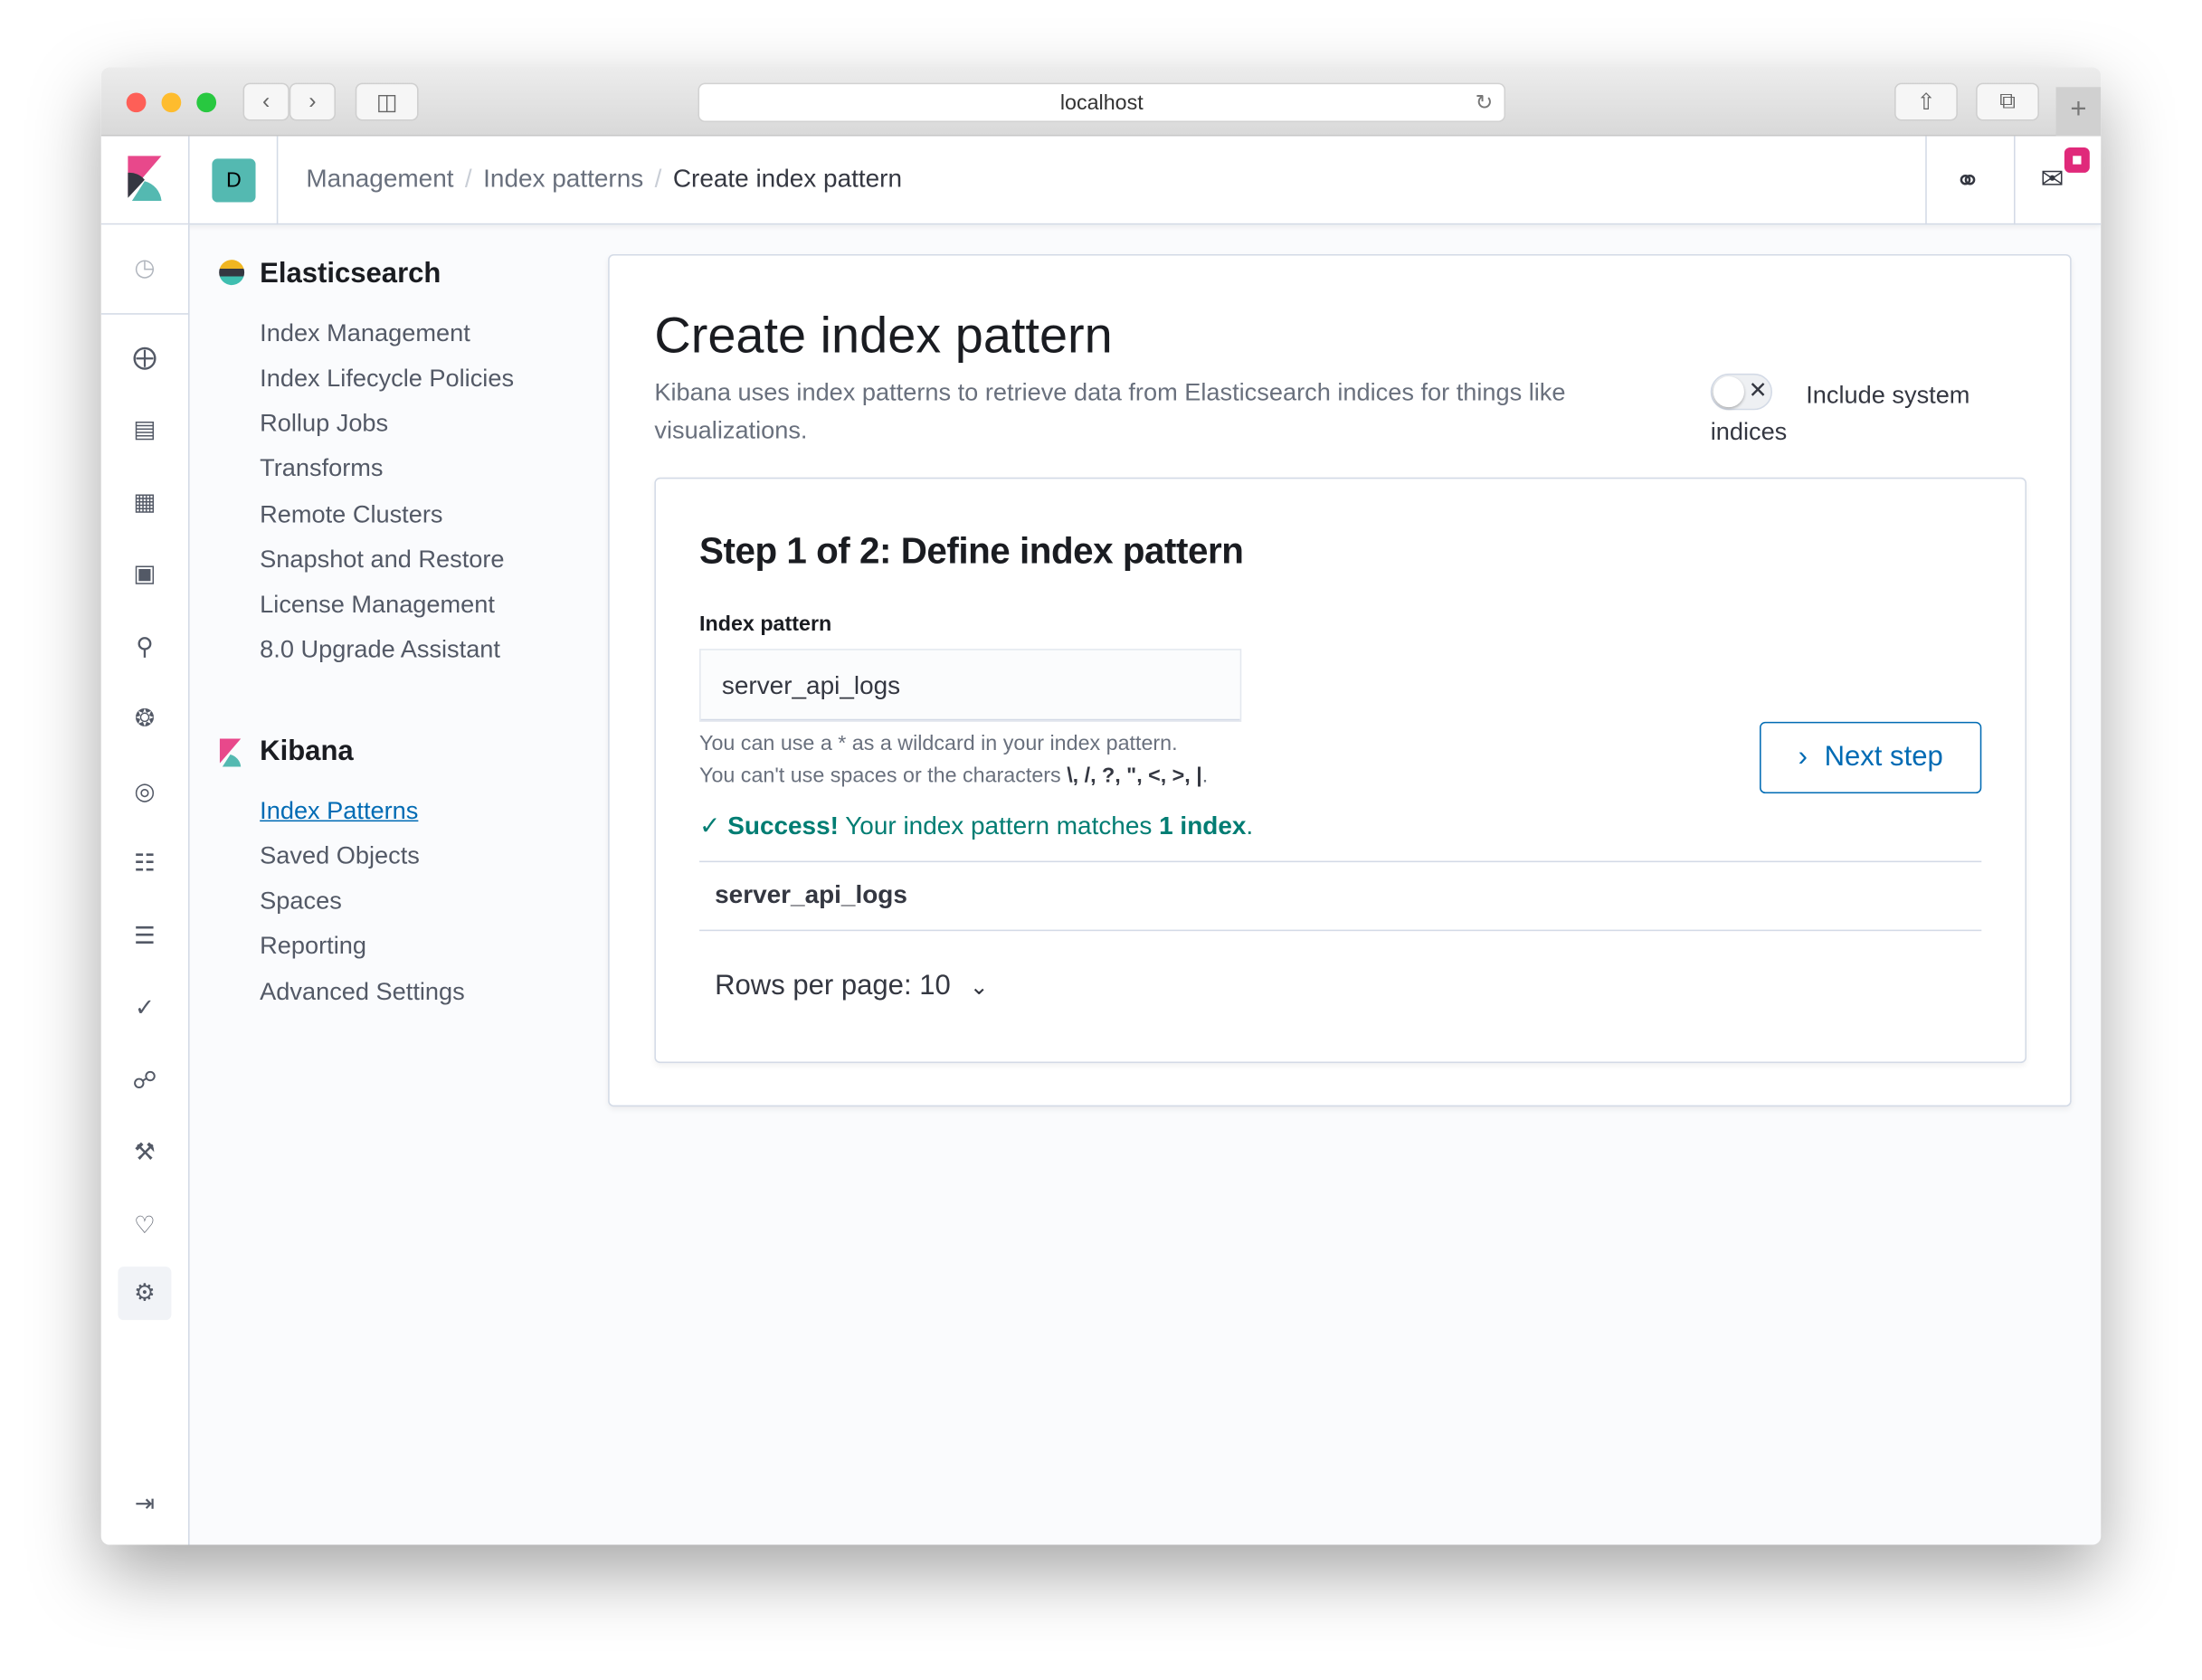 Image resolution: width=2202 pixels, height=1680 pixels. I want to click on close-window-button, so click(136, 103).